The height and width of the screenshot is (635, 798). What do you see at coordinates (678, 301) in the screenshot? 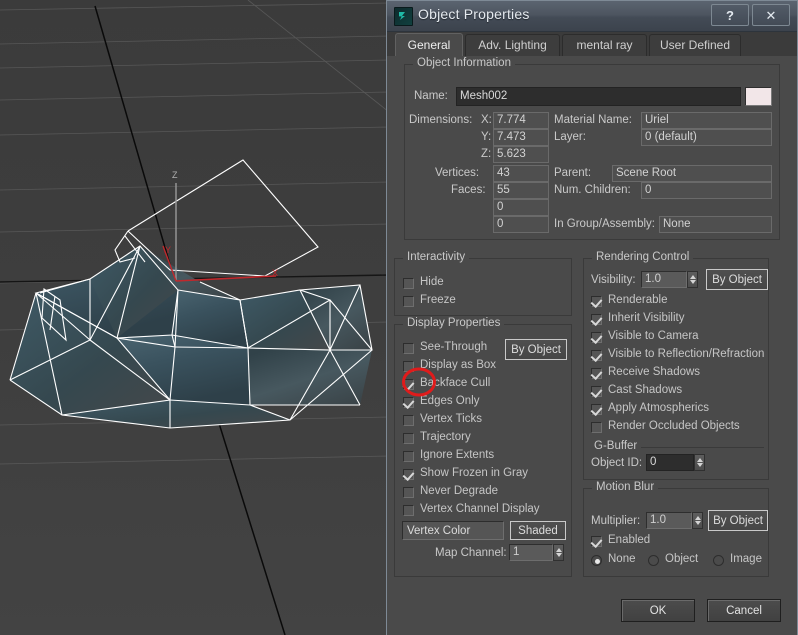
I see `checkbox-renderable: Renderable` at bounding box center [678, 301].